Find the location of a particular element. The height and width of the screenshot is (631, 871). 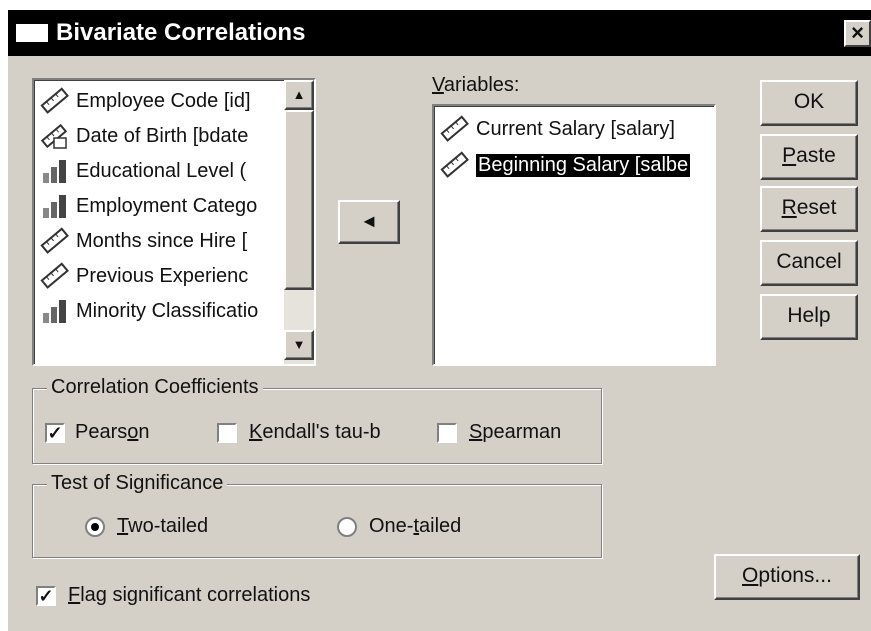

source-variable-item-label: Employment Catego is located at coordinates (167, 205).